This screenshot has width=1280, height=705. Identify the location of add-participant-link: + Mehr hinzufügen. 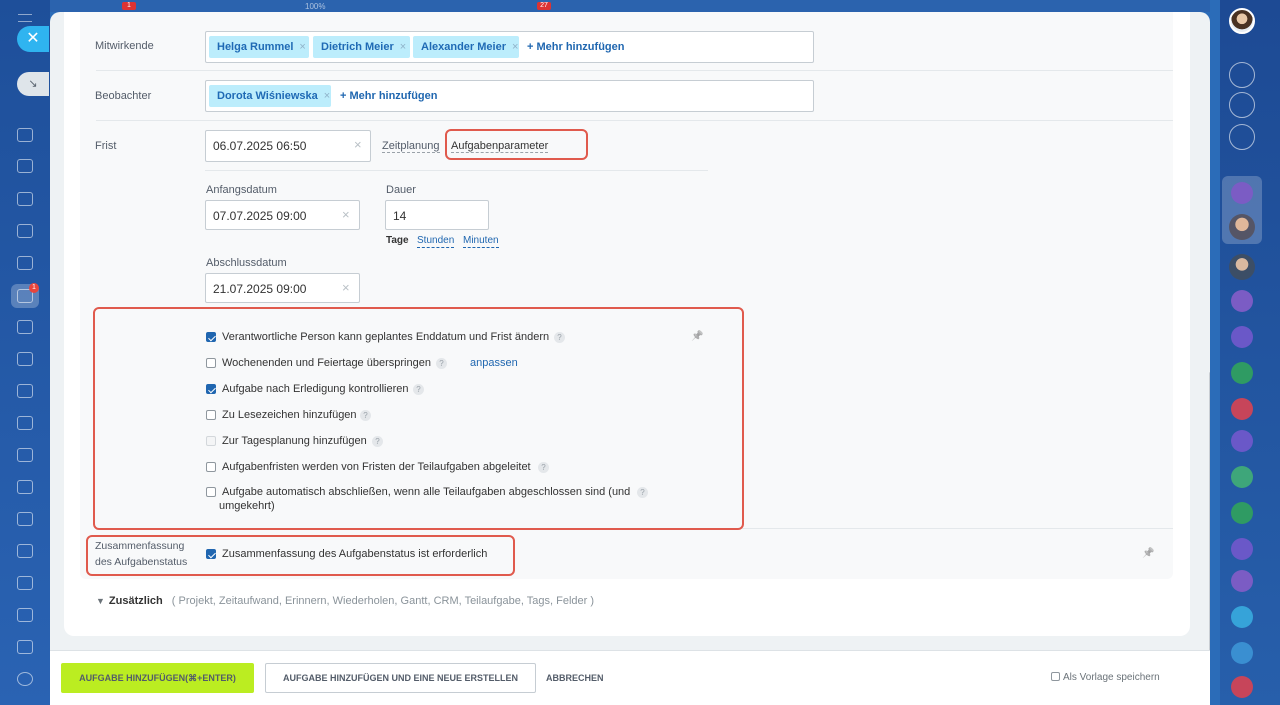
(575, 47).